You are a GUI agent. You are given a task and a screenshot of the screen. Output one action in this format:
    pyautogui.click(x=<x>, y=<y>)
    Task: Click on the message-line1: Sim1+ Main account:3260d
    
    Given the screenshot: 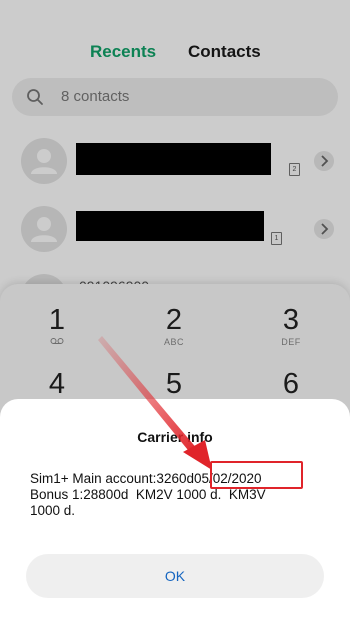 What is the action you would take?
    pyautogui.click(x=112, y=478)
    